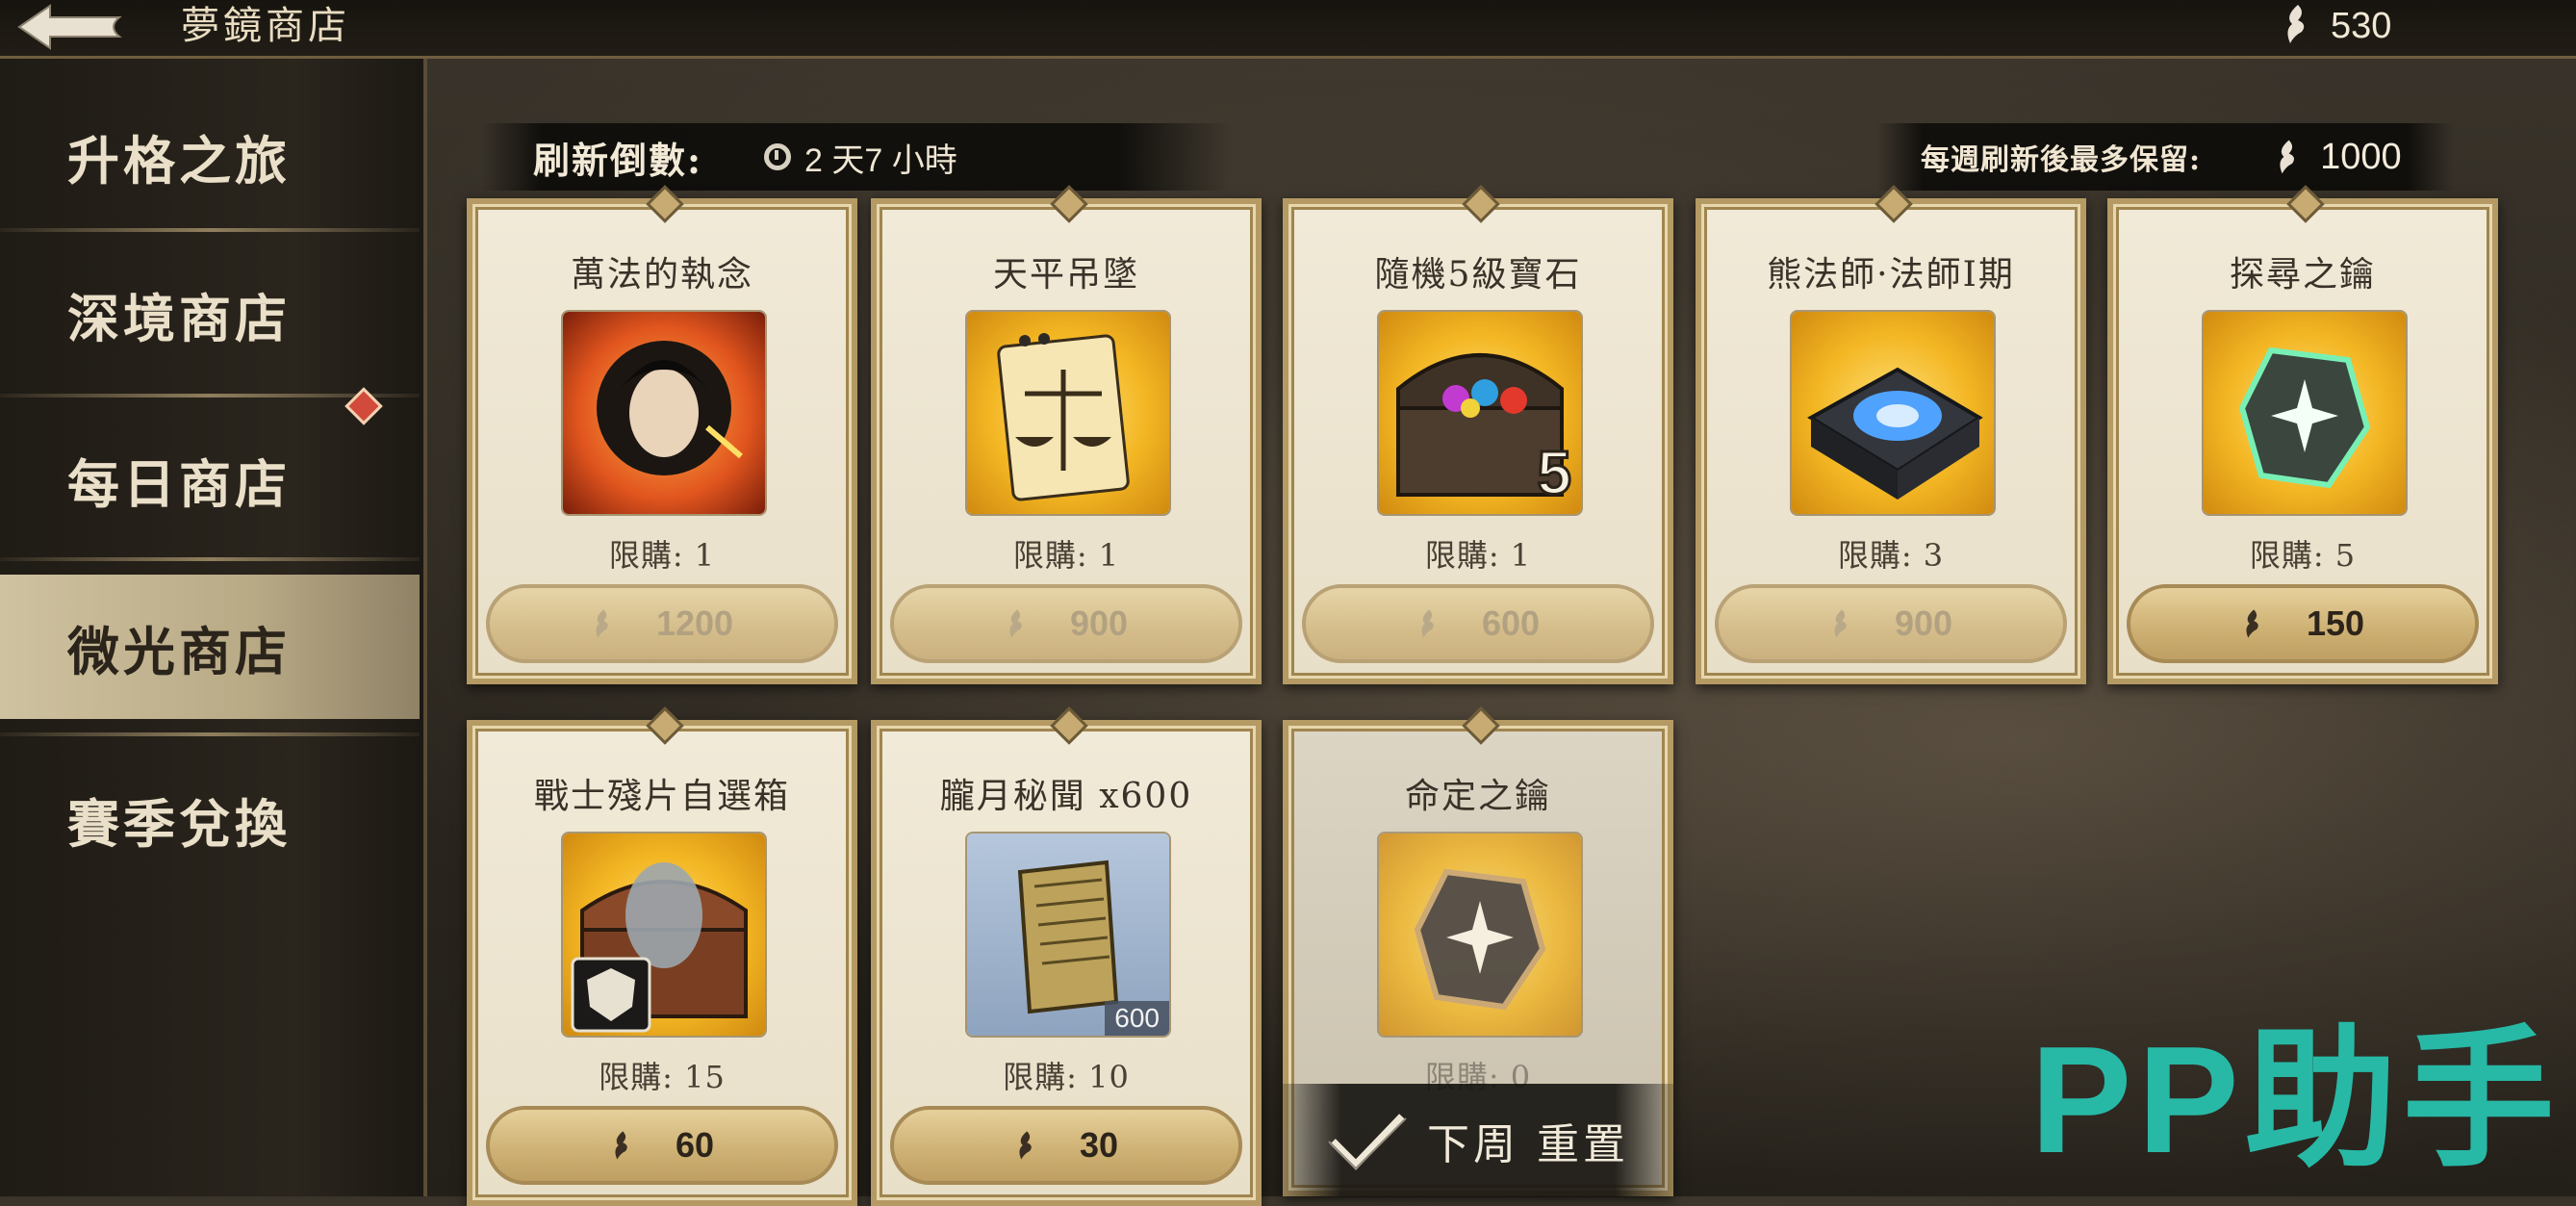  Describe the element at coordinates (179, 318) in the screenshot. I see `sidebar-item-label: 深境商店` at that location.